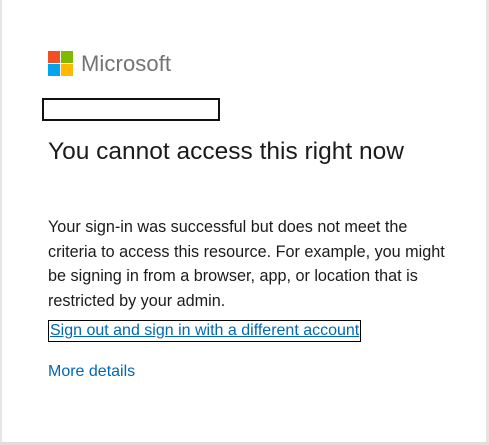 The image size is (489, 445). What do you see at coordinates (54, 57) in the screenshot?
I see `logo-square-red` at bounding box center [54, 57].